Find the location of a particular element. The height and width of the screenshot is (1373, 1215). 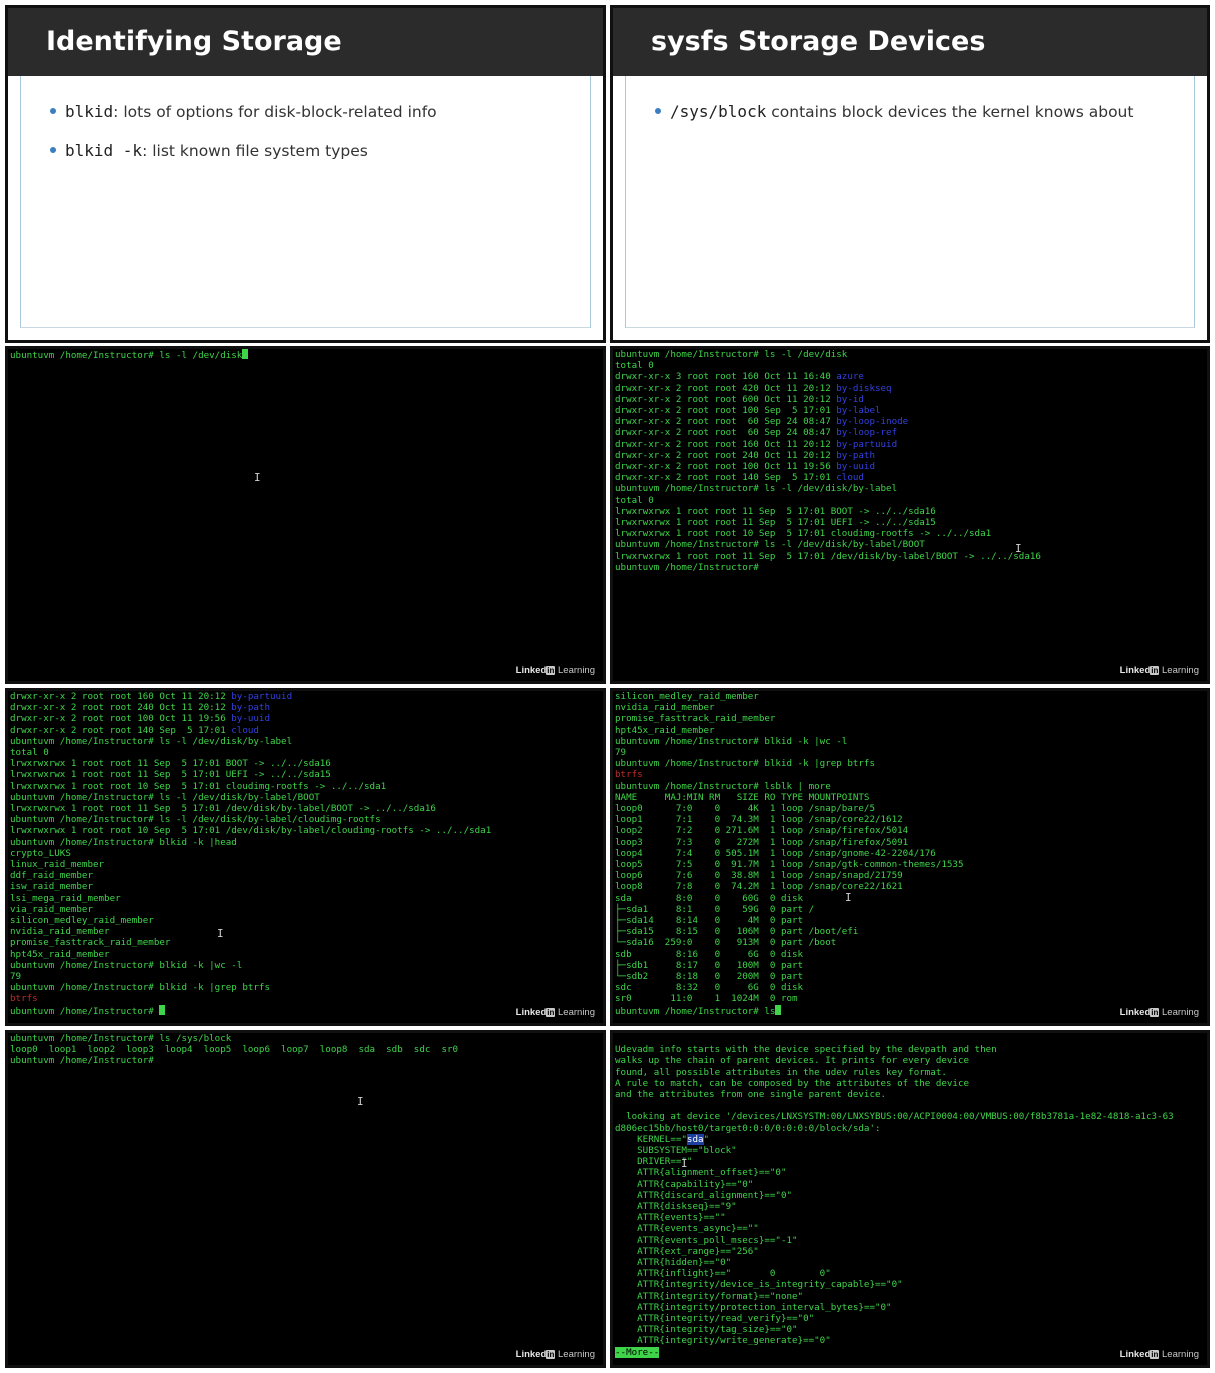

terminal-line: promise_fasttrack_raid_member is located at coordinates (695, 718).